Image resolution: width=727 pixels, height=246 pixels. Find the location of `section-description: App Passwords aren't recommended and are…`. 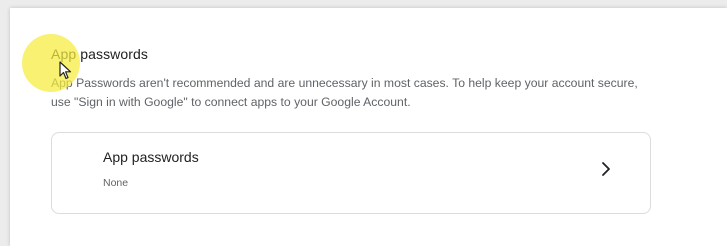

section-description: App Passwords aren't recommended and are… is located at coordinates (344, 92).